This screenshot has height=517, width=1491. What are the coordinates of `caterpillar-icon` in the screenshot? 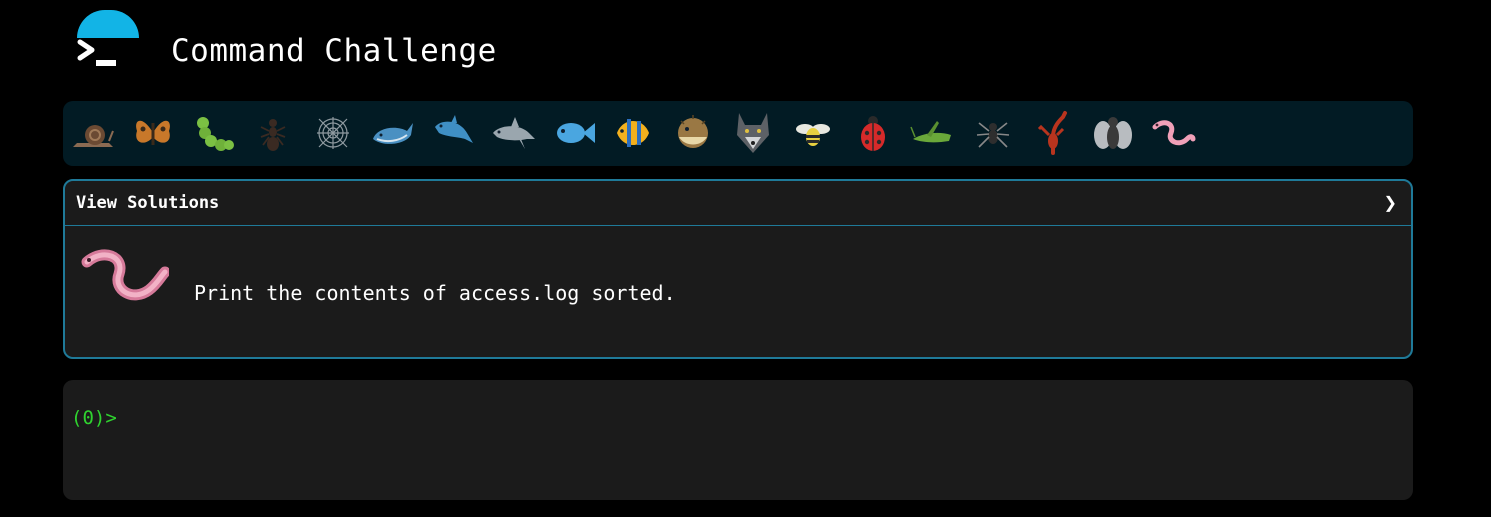 It's located at (213, 133).